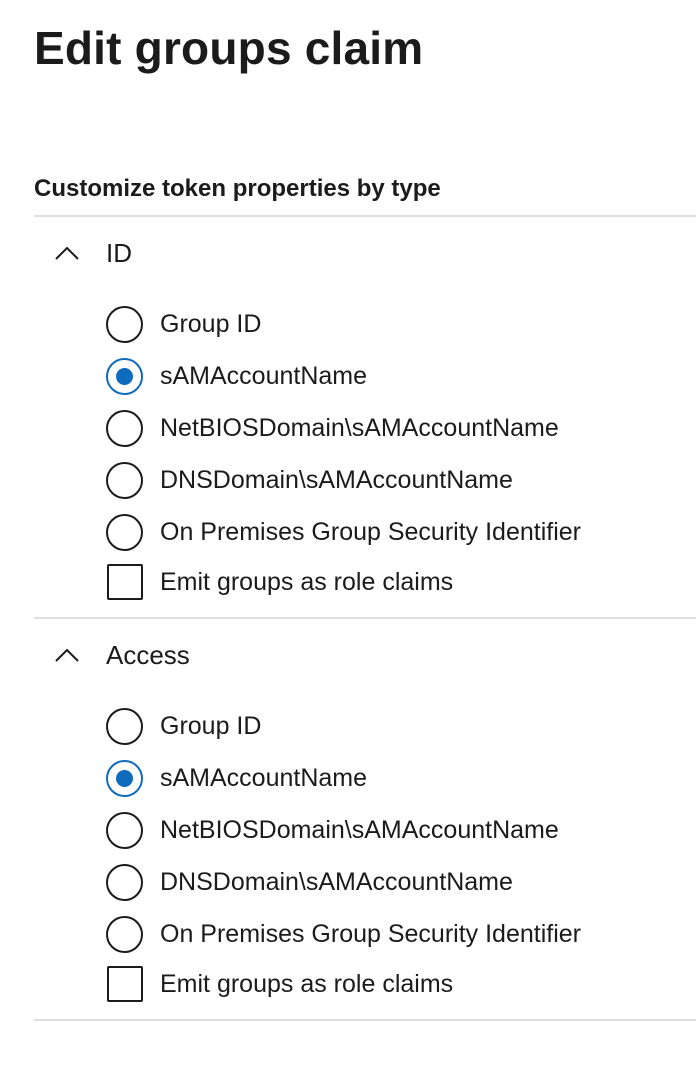 The height and width of the screenshot is (1066, 696). I want to click on group-title: ID, so click(119, 253).